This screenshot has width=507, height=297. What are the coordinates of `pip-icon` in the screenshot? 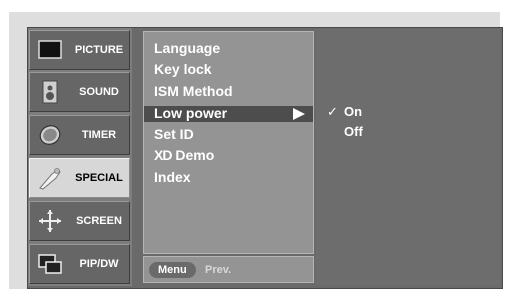 It's located at (50, 264).